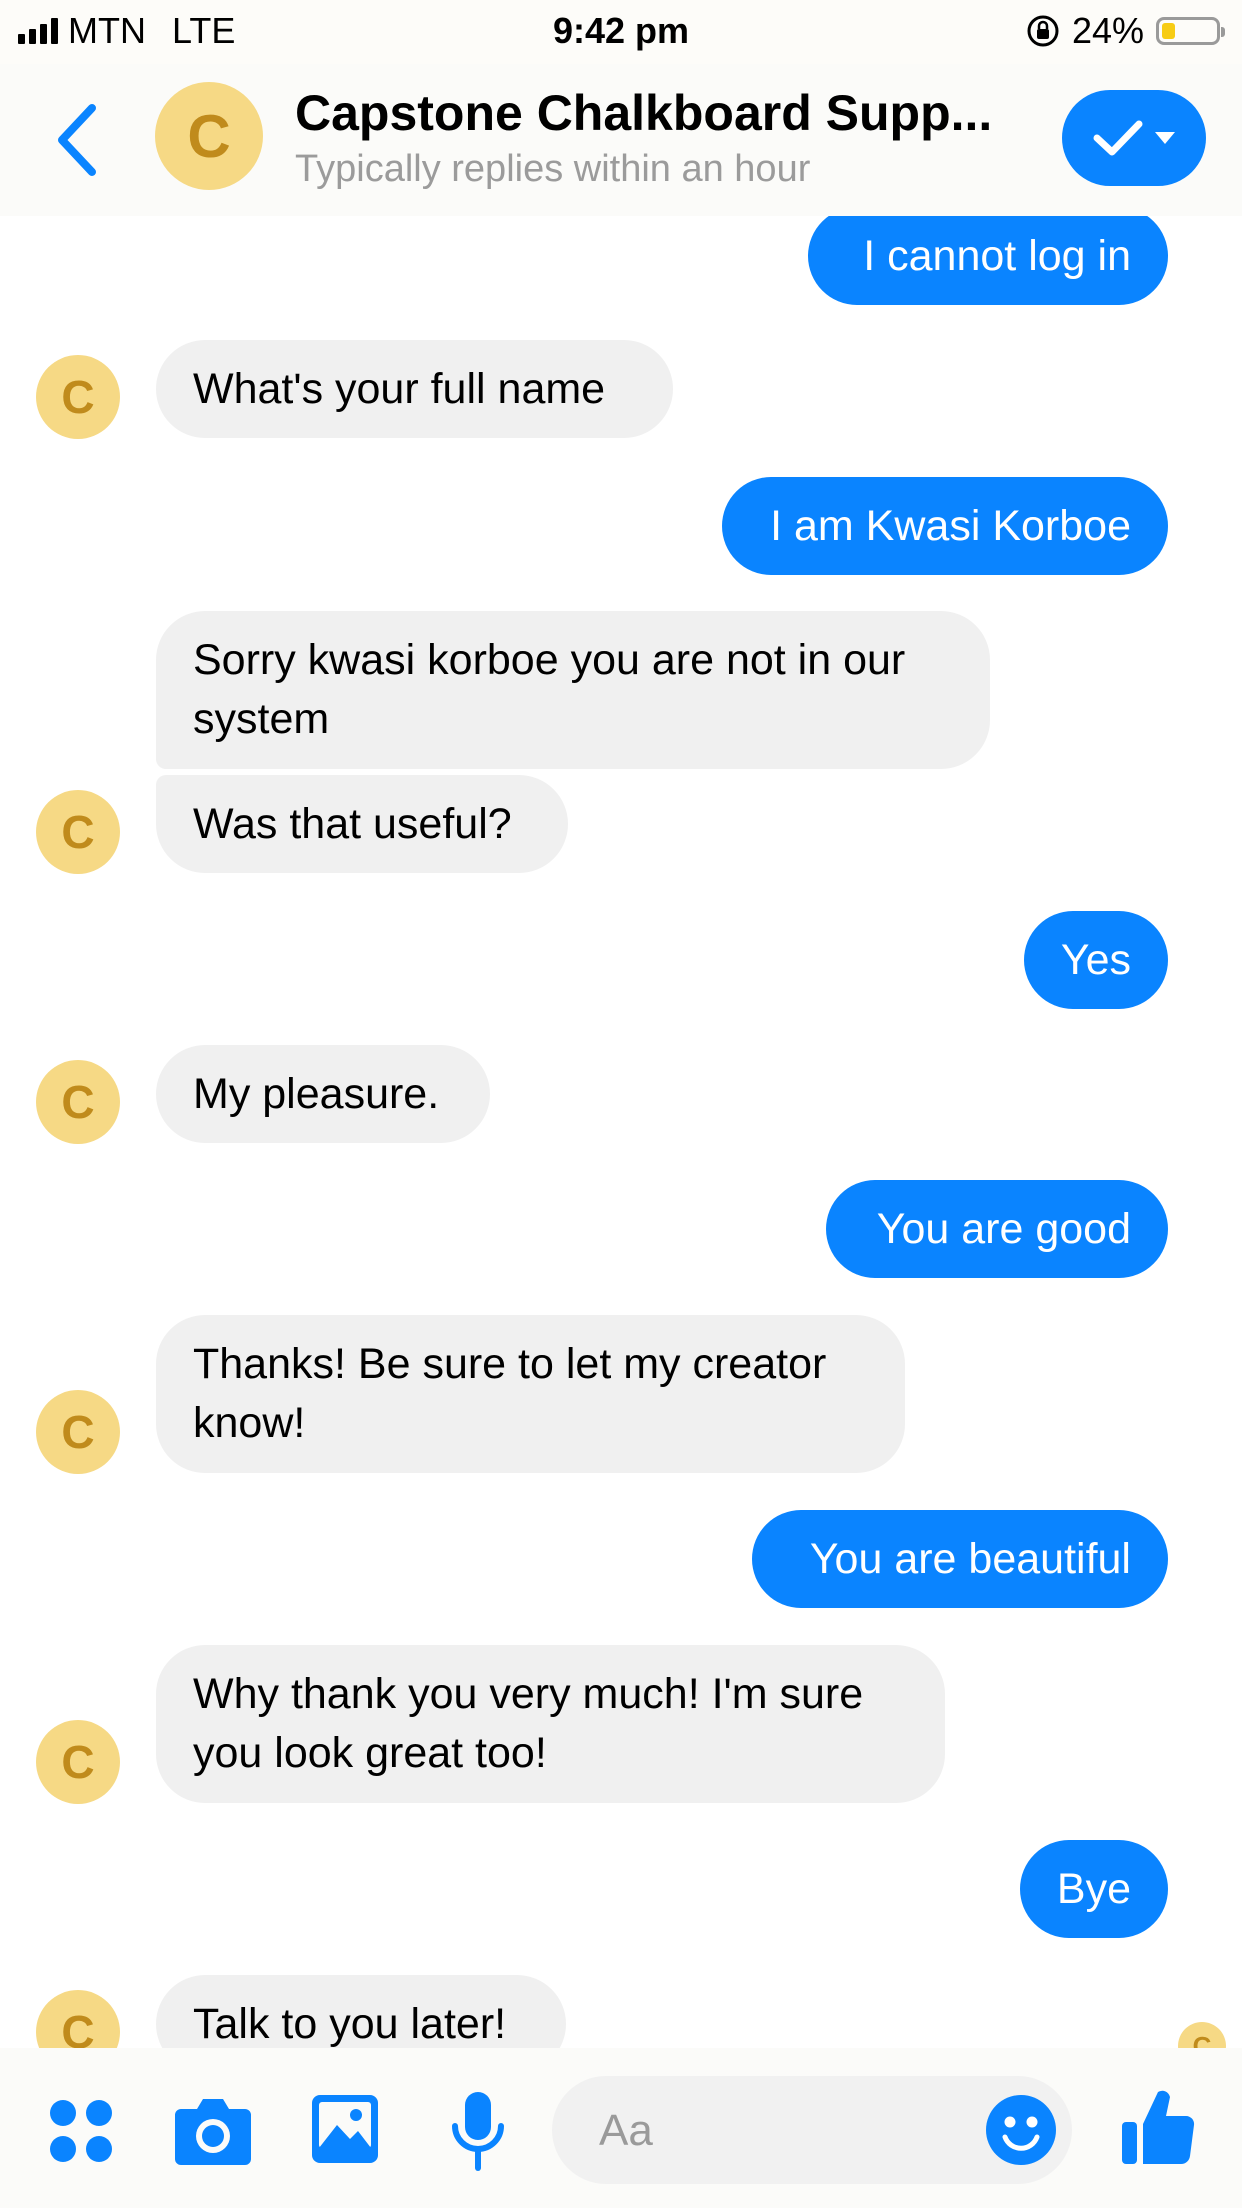 The height and width of the screenshot is (2208, 1242). What do you see at coordinates (553, 169) in the screenshot?
I see `contact-status: Typically replies within an hour` at bounding box center [553, 169].